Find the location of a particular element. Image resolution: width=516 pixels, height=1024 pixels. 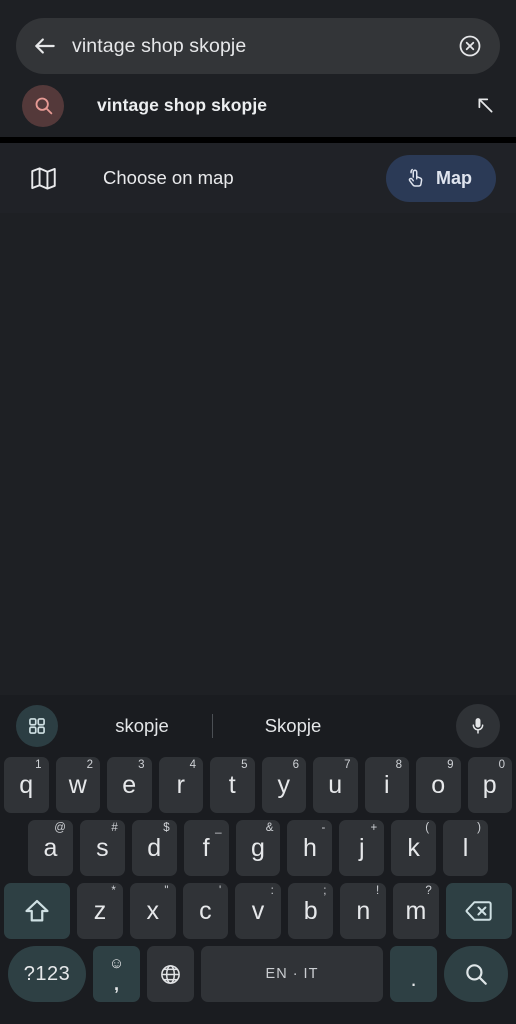

key-o-label: o is located at coordinates (438, 784).